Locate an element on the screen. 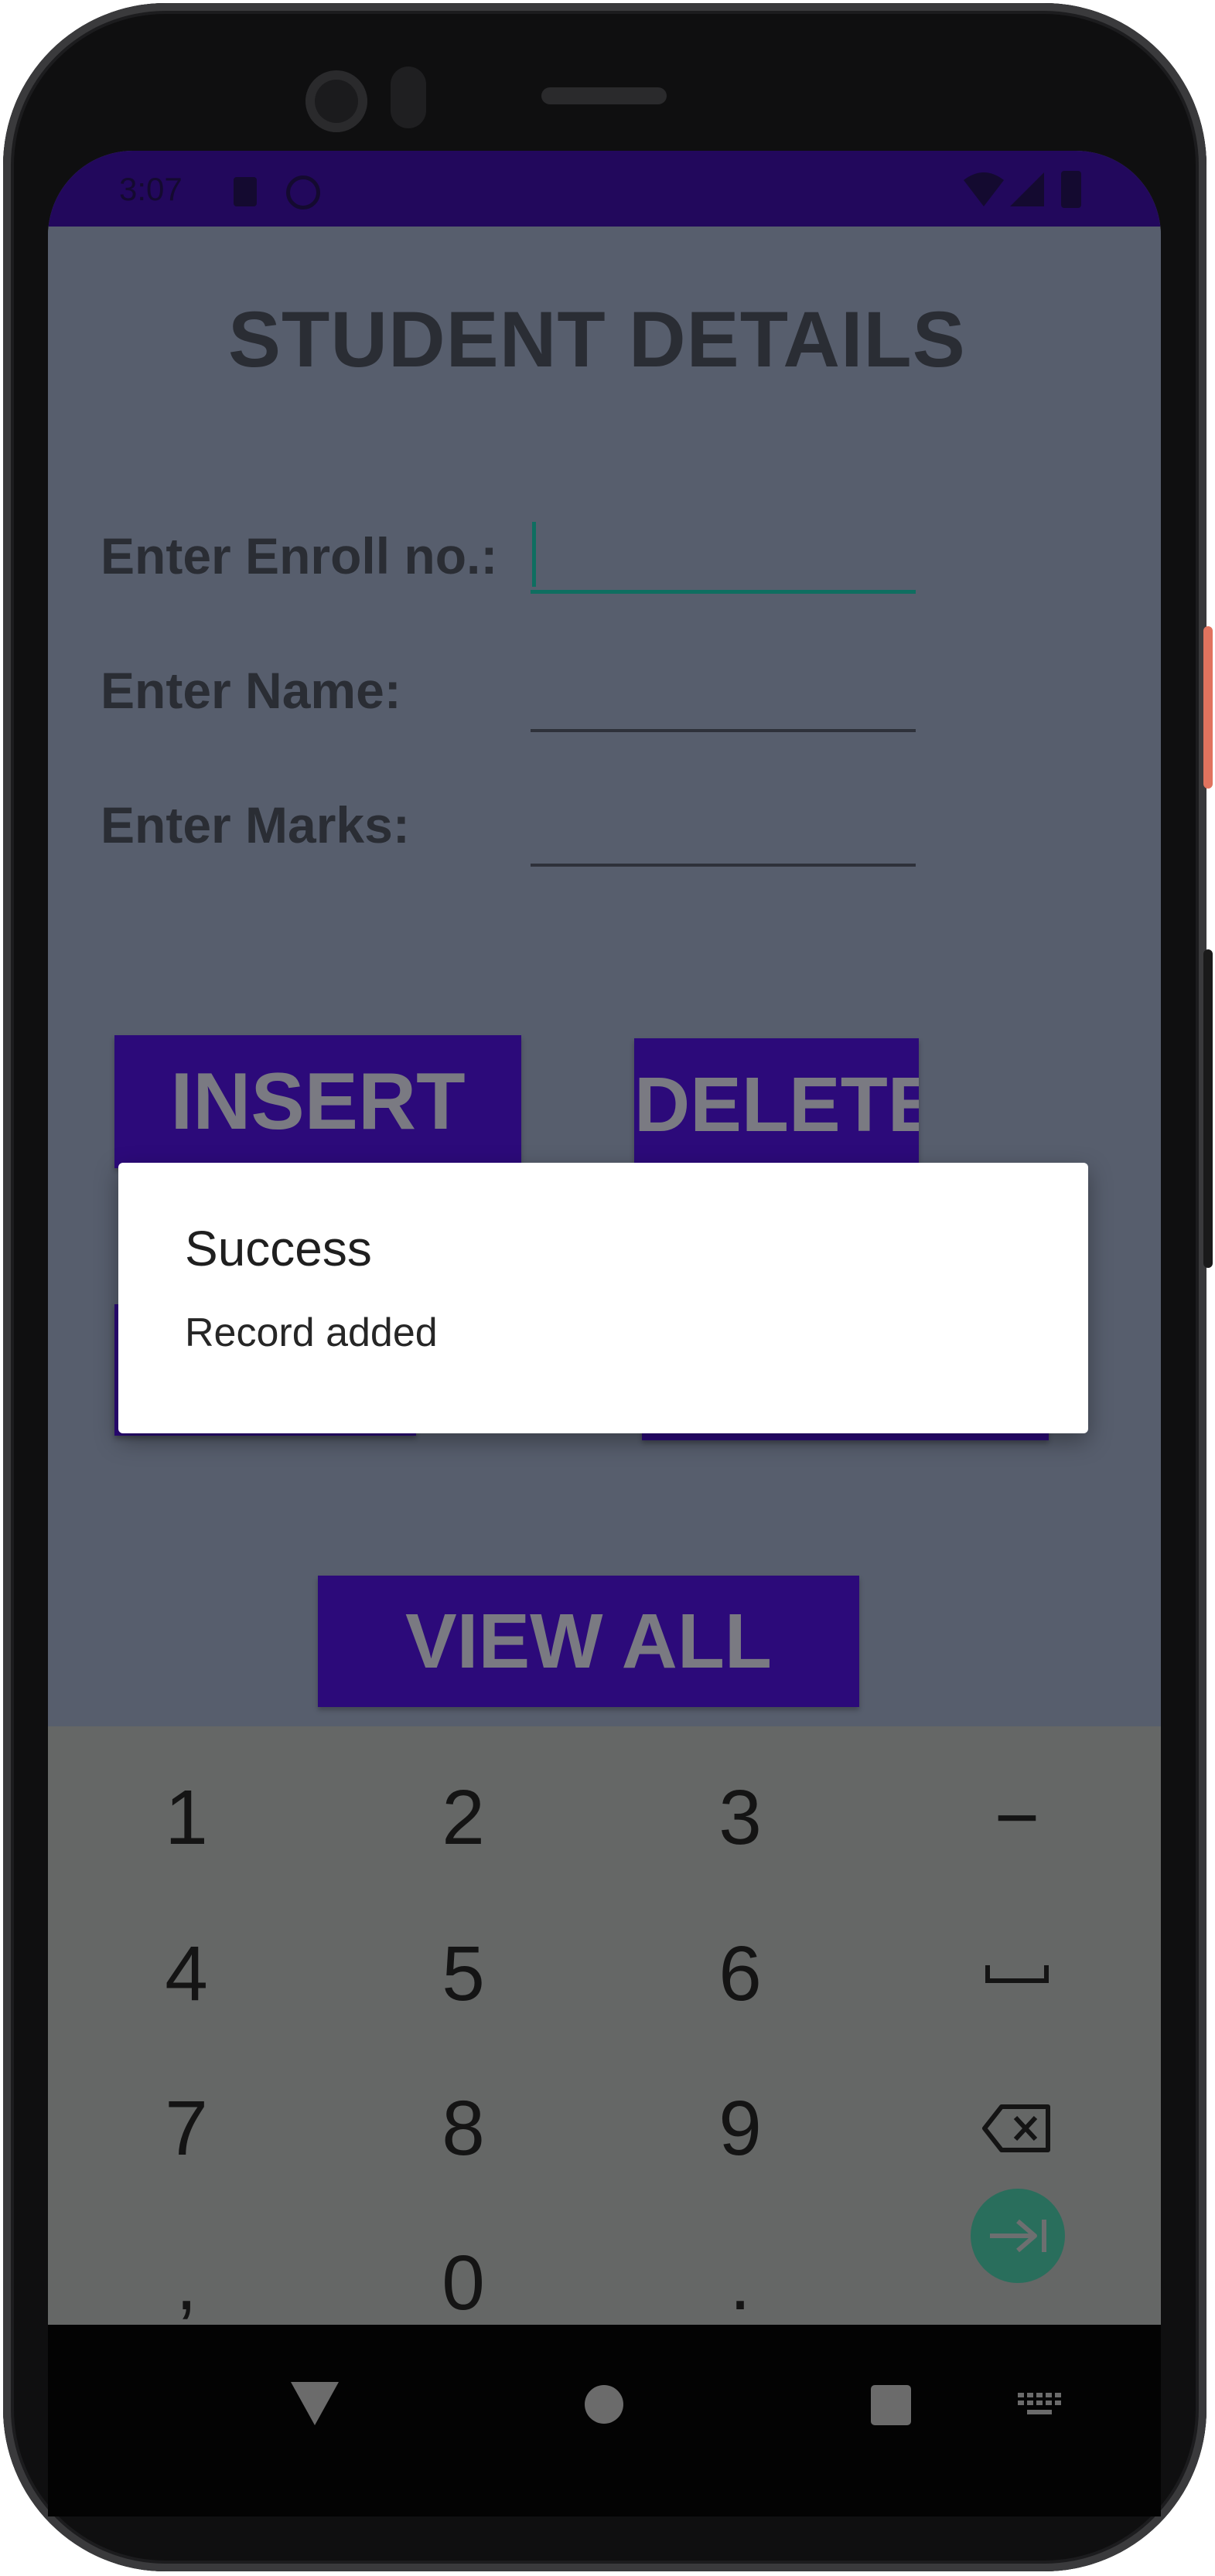 This screenshot has width=1215, height=2576. view-all-button: VIEW ALL is located at coordinates (588, 1642).